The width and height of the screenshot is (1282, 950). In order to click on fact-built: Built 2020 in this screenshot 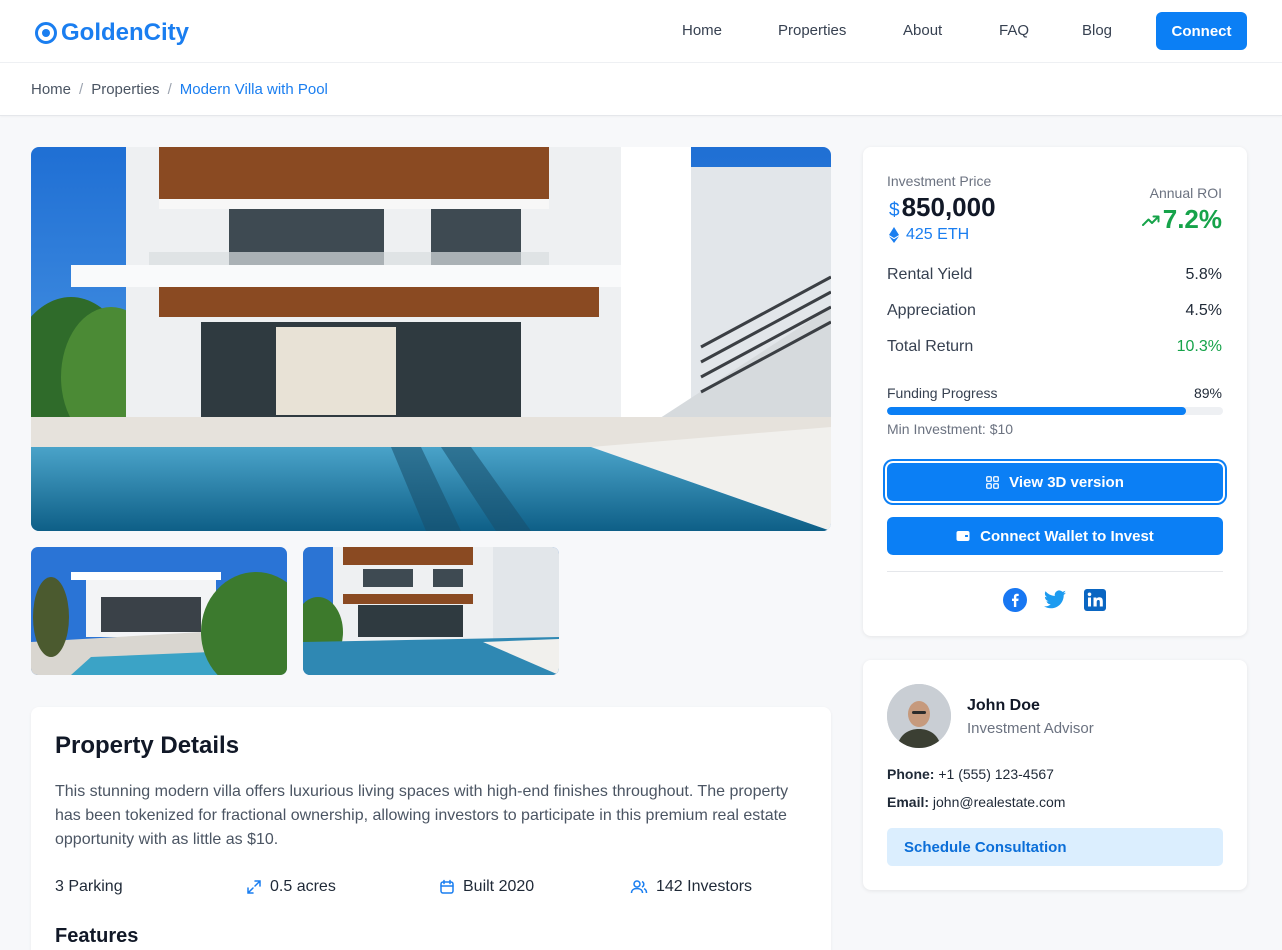, I will do `click(486, 887)`.